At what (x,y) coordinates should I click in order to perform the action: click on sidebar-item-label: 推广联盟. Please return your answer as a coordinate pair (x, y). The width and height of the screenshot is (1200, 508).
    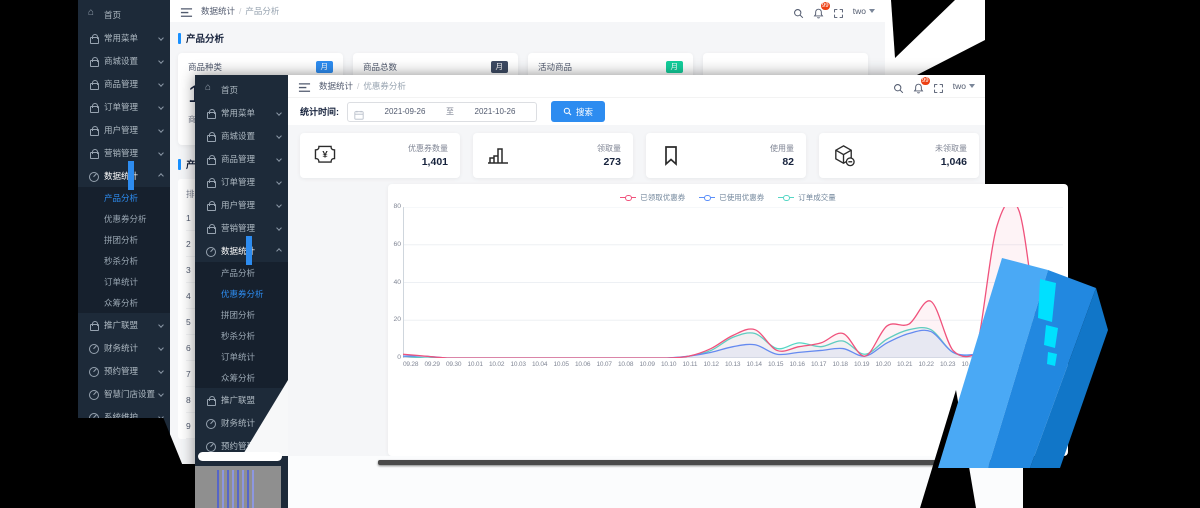
    Looking at the image, I should click on (121, 324).